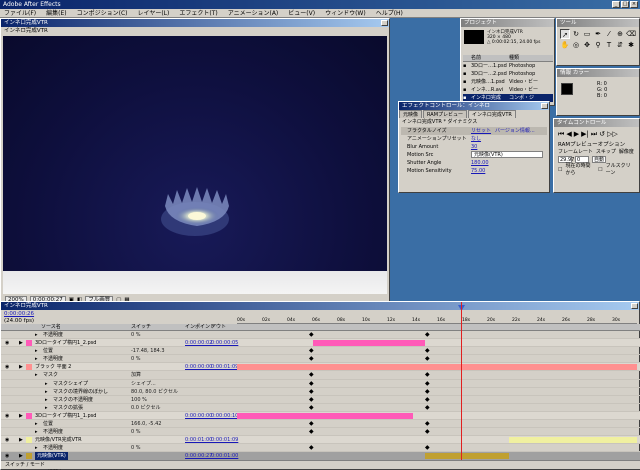 This screenshot has height=470, width=640. What do you see at coordinates (634, 4) in the screenshot?
I see `close-icon: ×` at bounding box center [634, 4].